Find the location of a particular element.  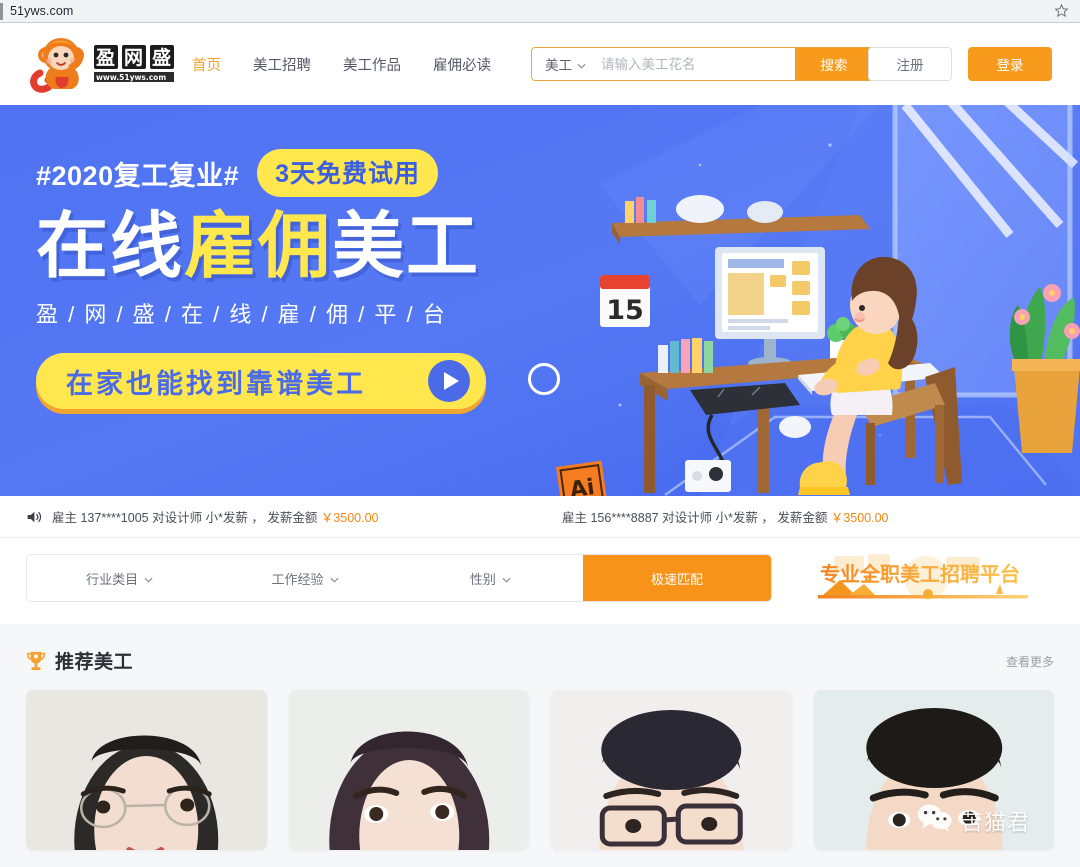

svg-text: 盈 is located at coordinates (105, 58).